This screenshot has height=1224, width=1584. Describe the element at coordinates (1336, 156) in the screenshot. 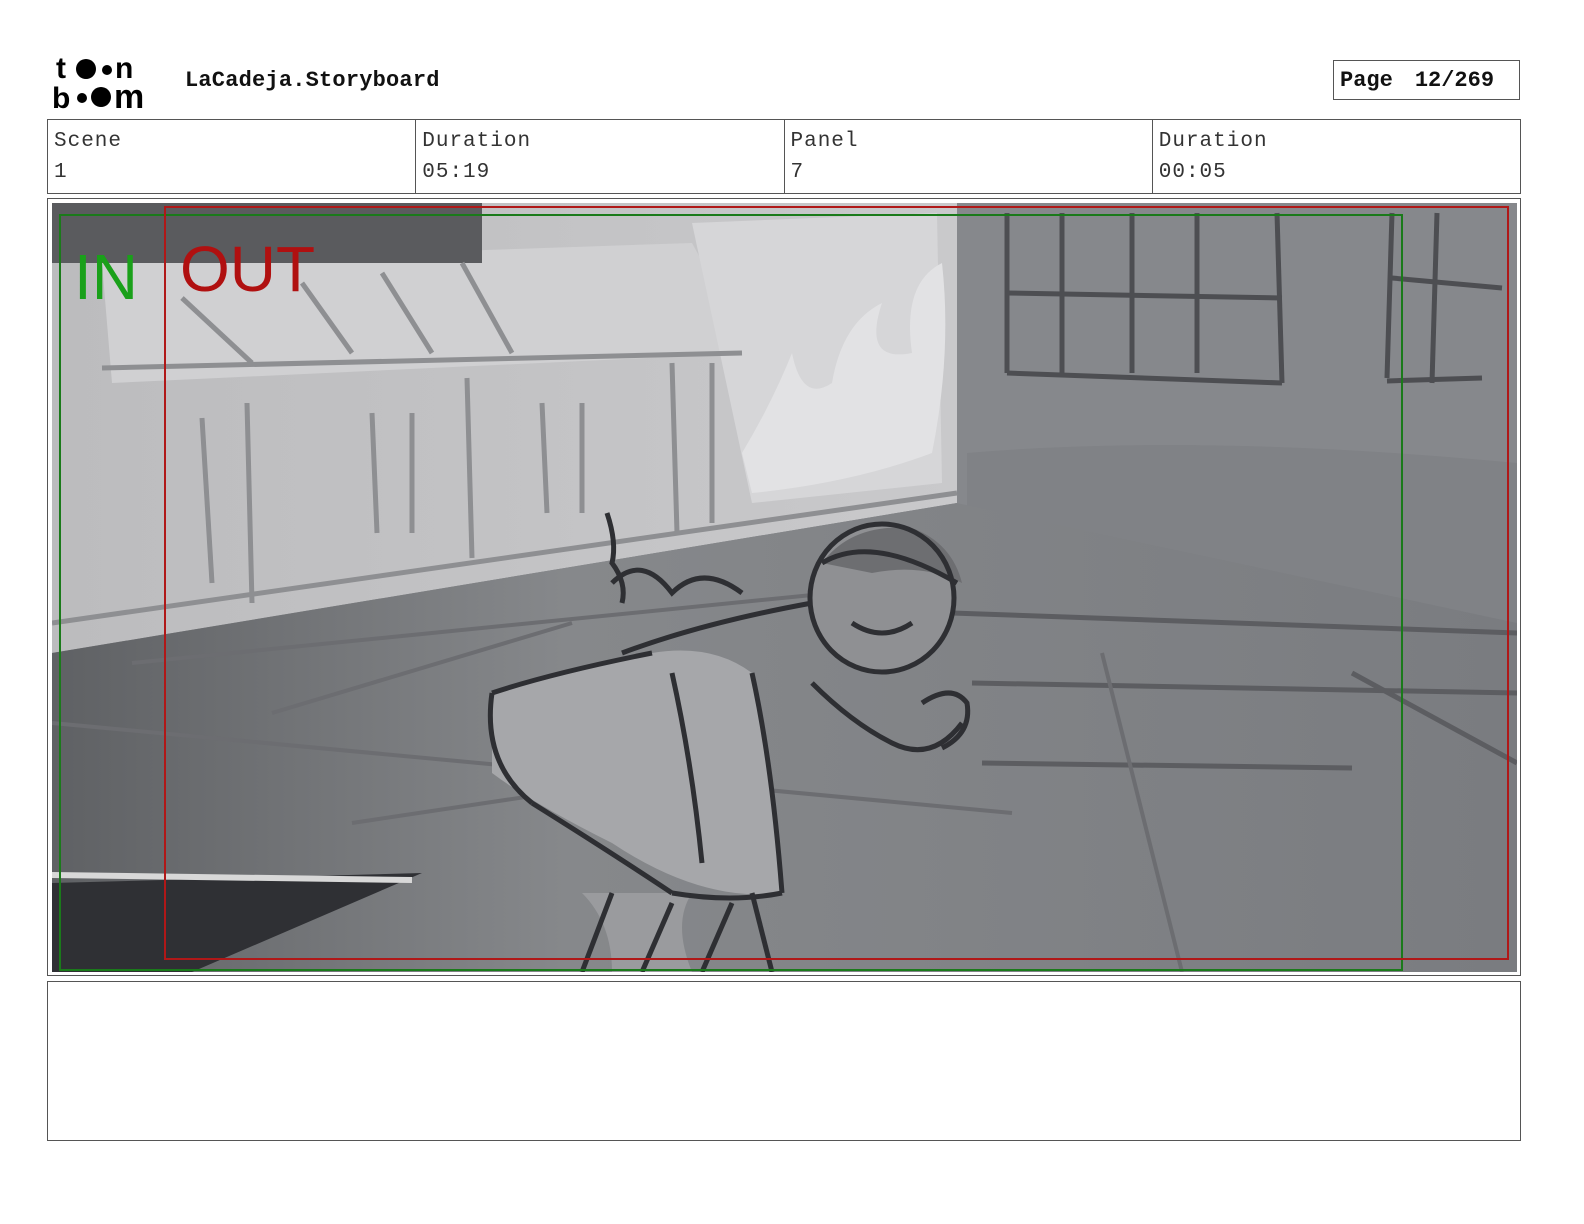

I see `panel-duration-cell: Duration 00:05` at that location.